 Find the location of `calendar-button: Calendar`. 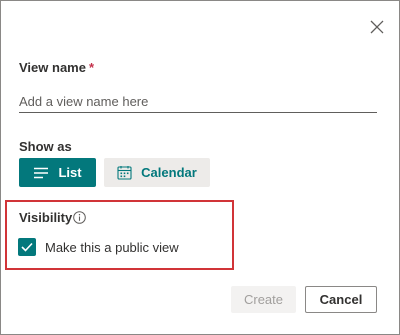

calendar-button: Calendar is located at coordinates (157, 172).